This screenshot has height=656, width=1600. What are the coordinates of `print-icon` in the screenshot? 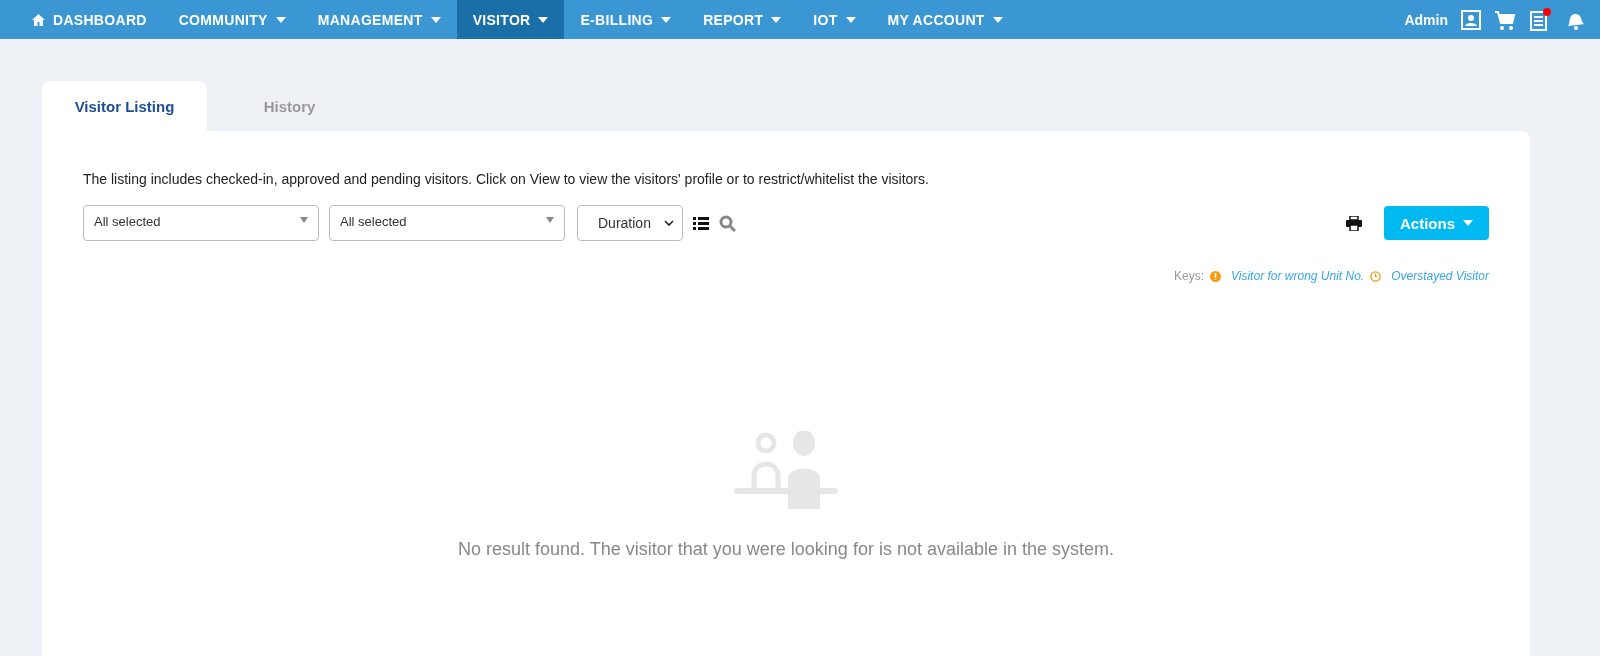 It's located at (1354, 223).